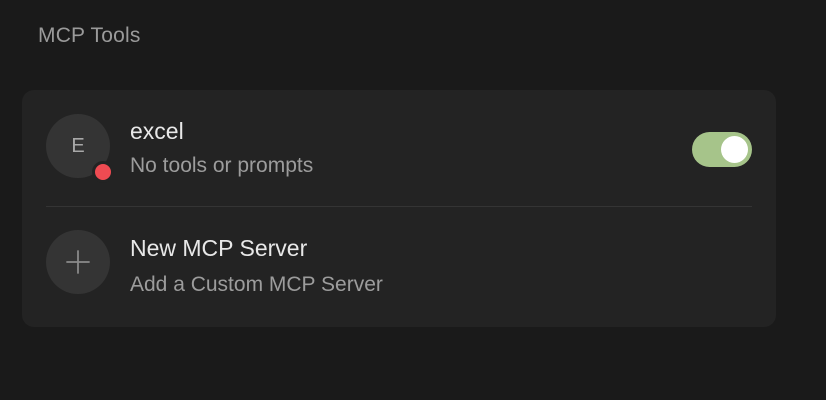  I want to click on add-server-avatar, so click(78, 262).